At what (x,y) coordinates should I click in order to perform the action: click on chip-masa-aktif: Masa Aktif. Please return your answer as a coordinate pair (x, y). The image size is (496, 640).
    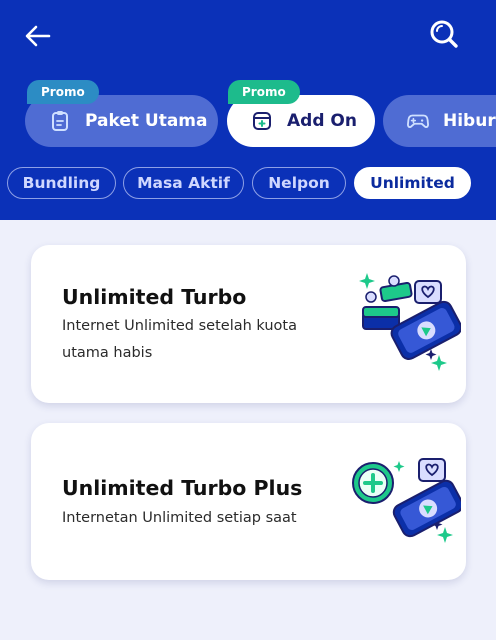
    Looking at the image, I should click on (183, 183).